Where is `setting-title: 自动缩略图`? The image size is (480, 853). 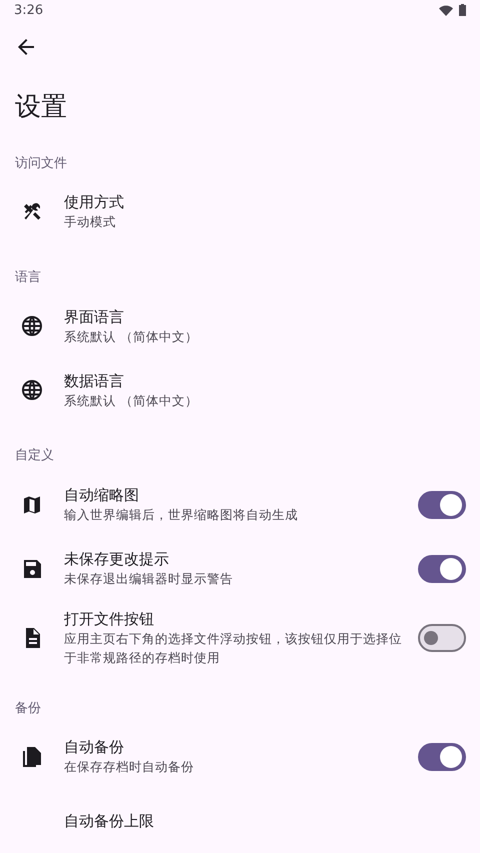 setting-title: 自动缩略图 is located at coordinates (102, 495).